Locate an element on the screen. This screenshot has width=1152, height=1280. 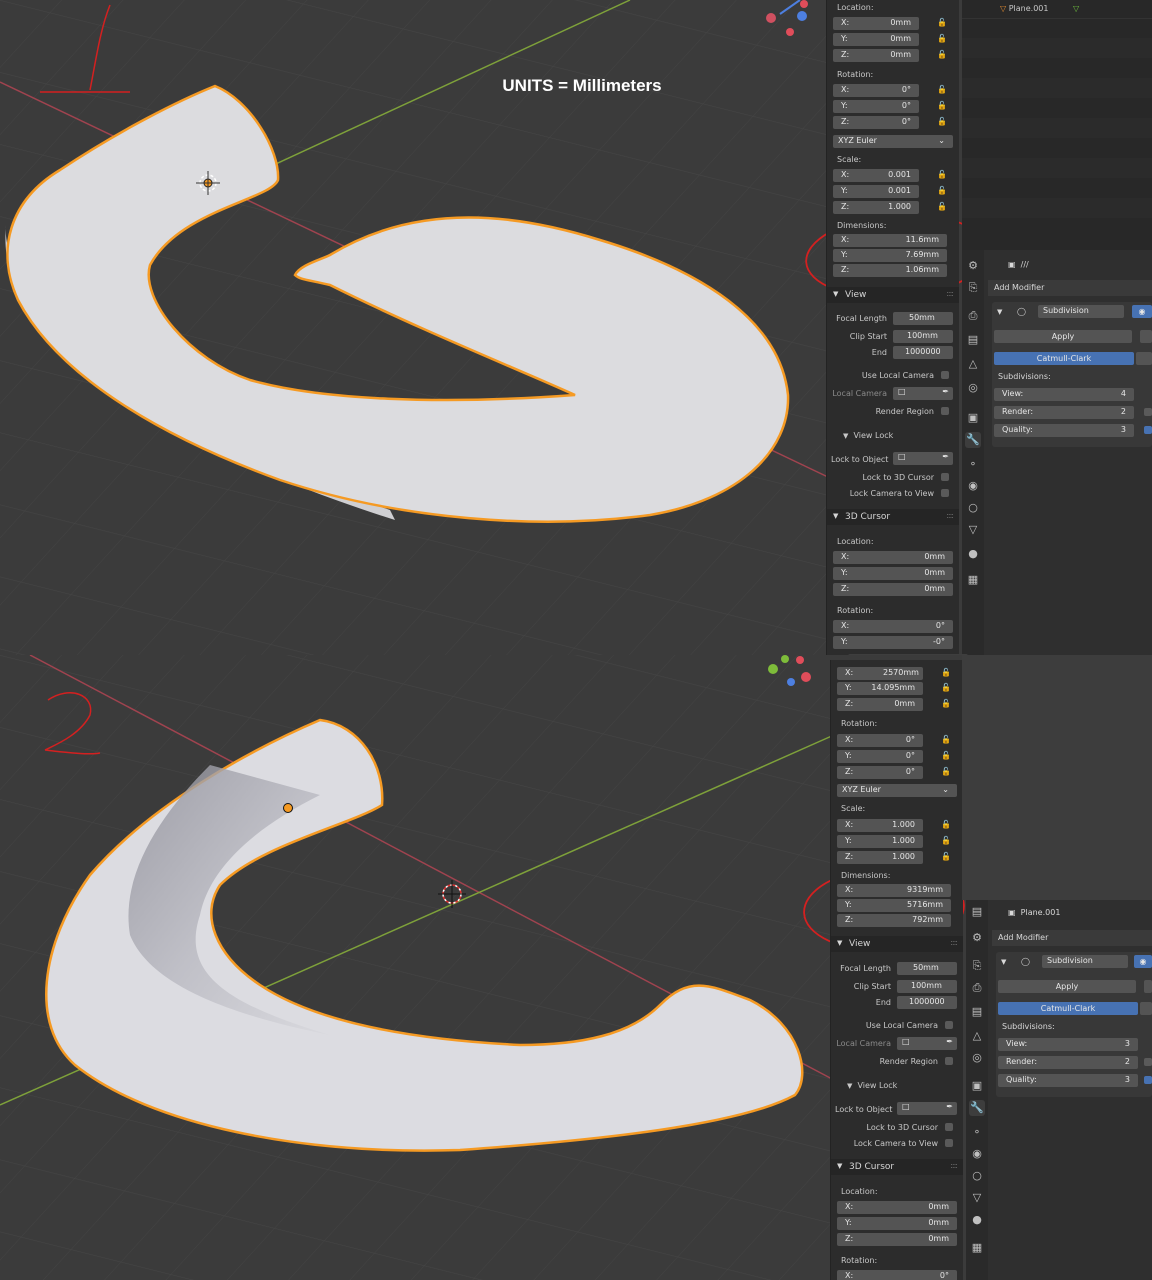
material-tab-icon: ● is located at coordinates (973, 554).